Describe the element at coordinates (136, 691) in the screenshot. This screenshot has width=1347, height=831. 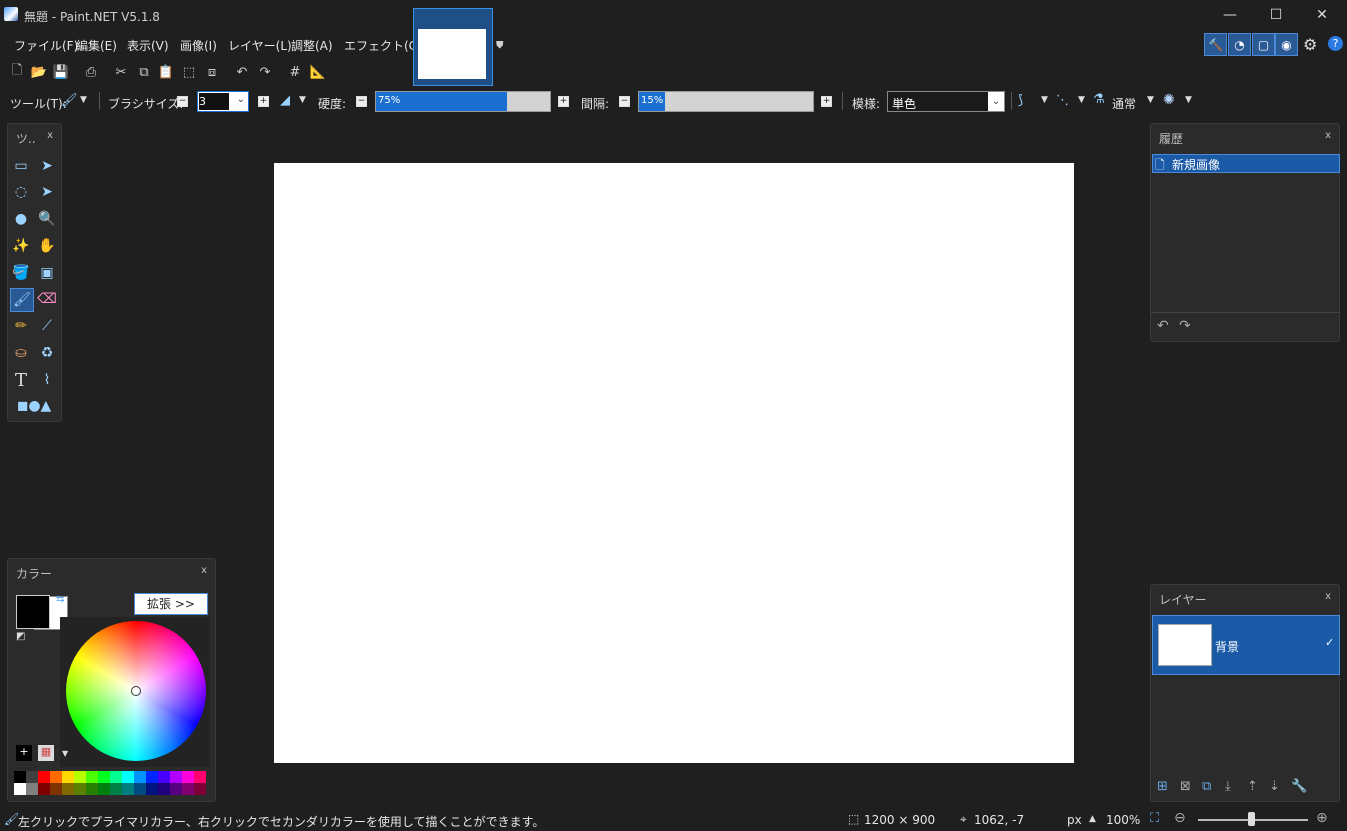
I see `color-wheel-cursor` at that location.